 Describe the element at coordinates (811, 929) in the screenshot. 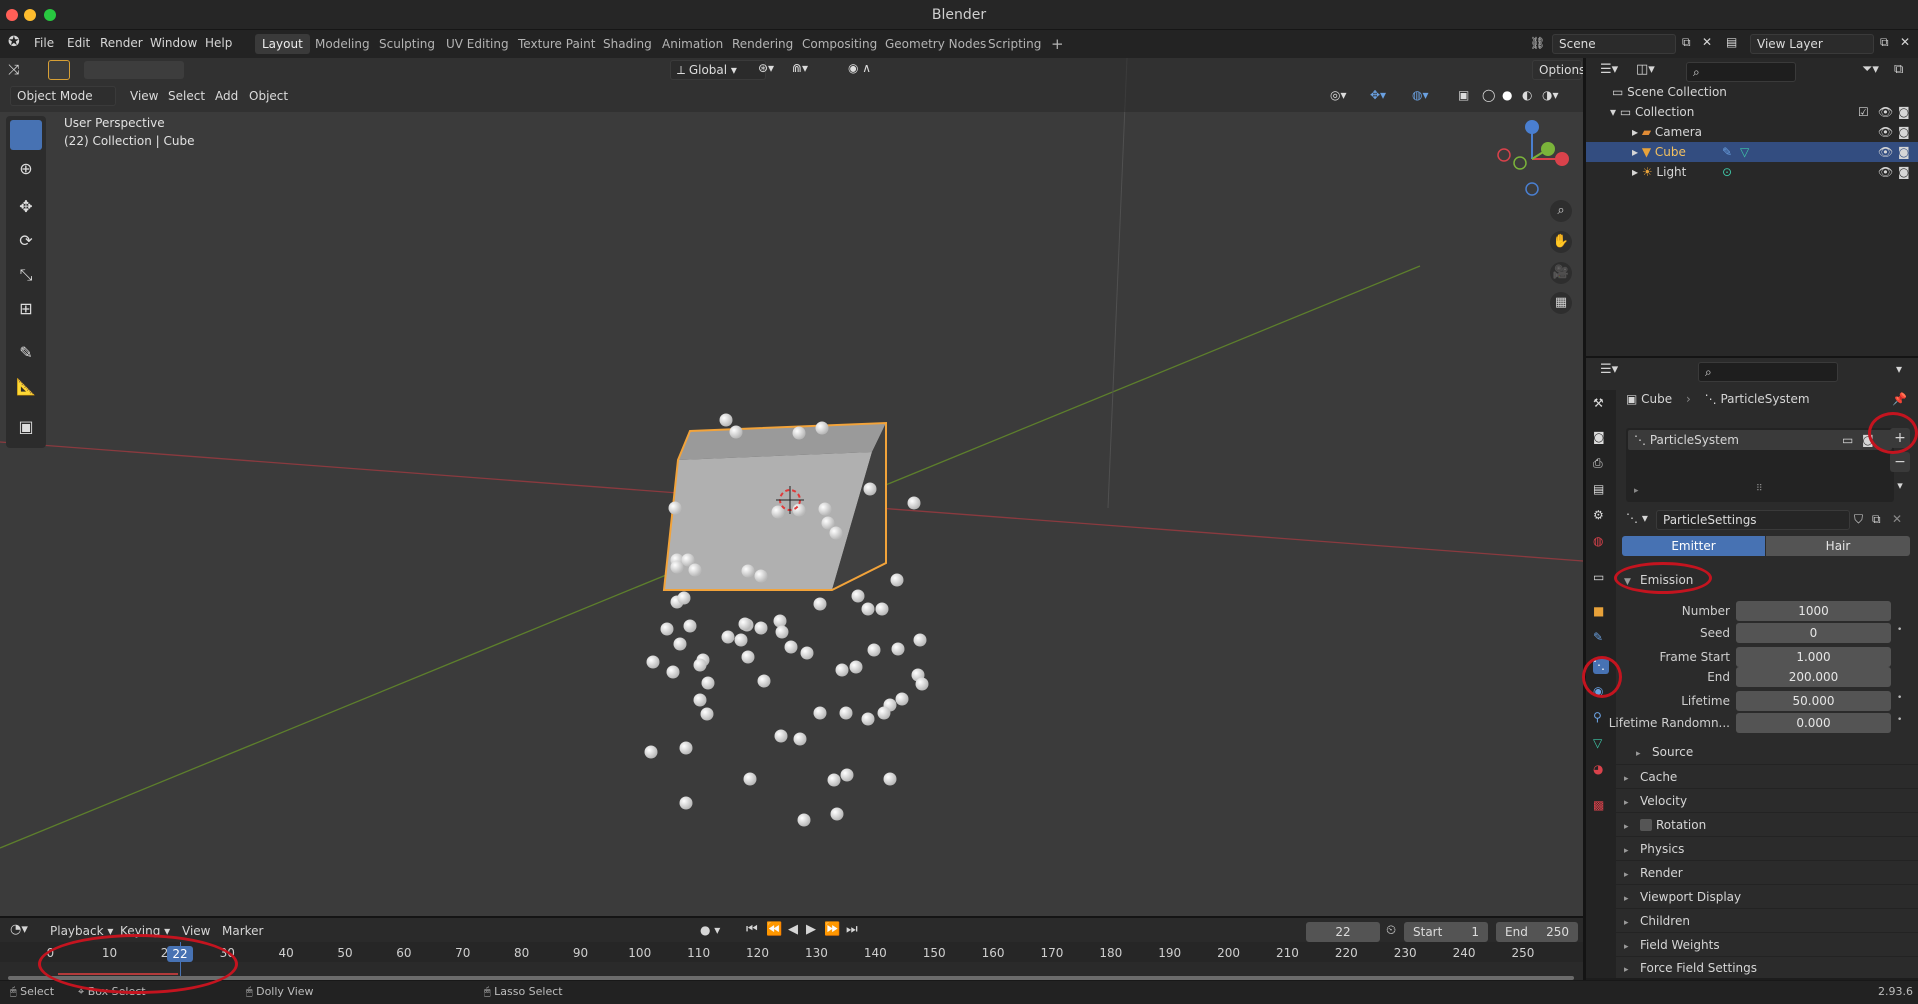

I see `play-icon: ▶` at that location.